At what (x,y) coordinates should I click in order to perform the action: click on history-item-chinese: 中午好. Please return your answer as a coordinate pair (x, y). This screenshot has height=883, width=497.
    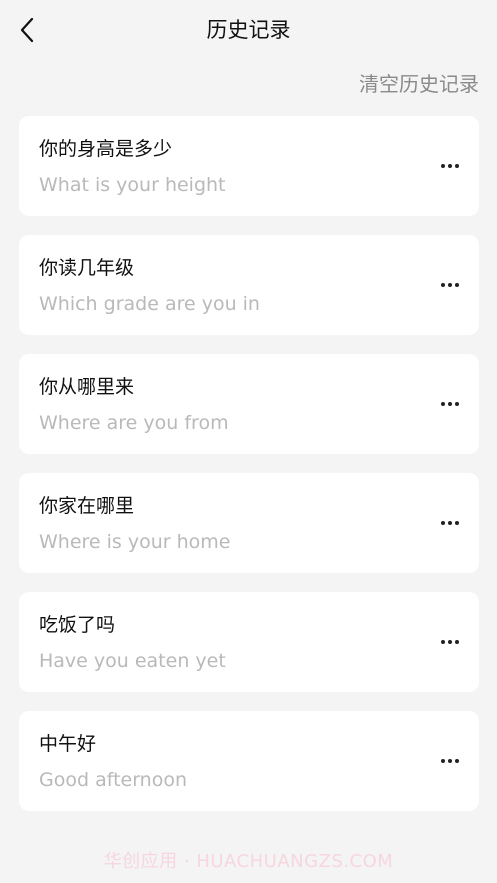
    Looking at the image, I should click on (68, 744).